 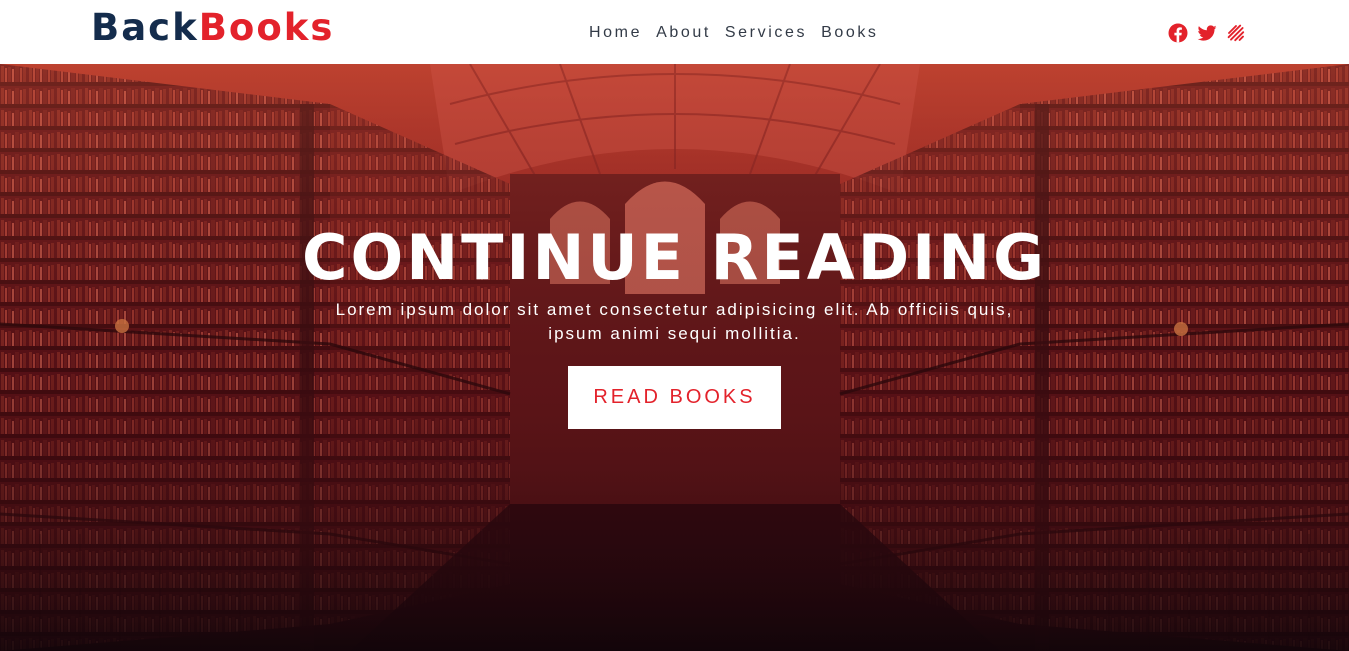 I want to click on site-header: BackBooks Home About Services Books, so click(x=674, y=32).